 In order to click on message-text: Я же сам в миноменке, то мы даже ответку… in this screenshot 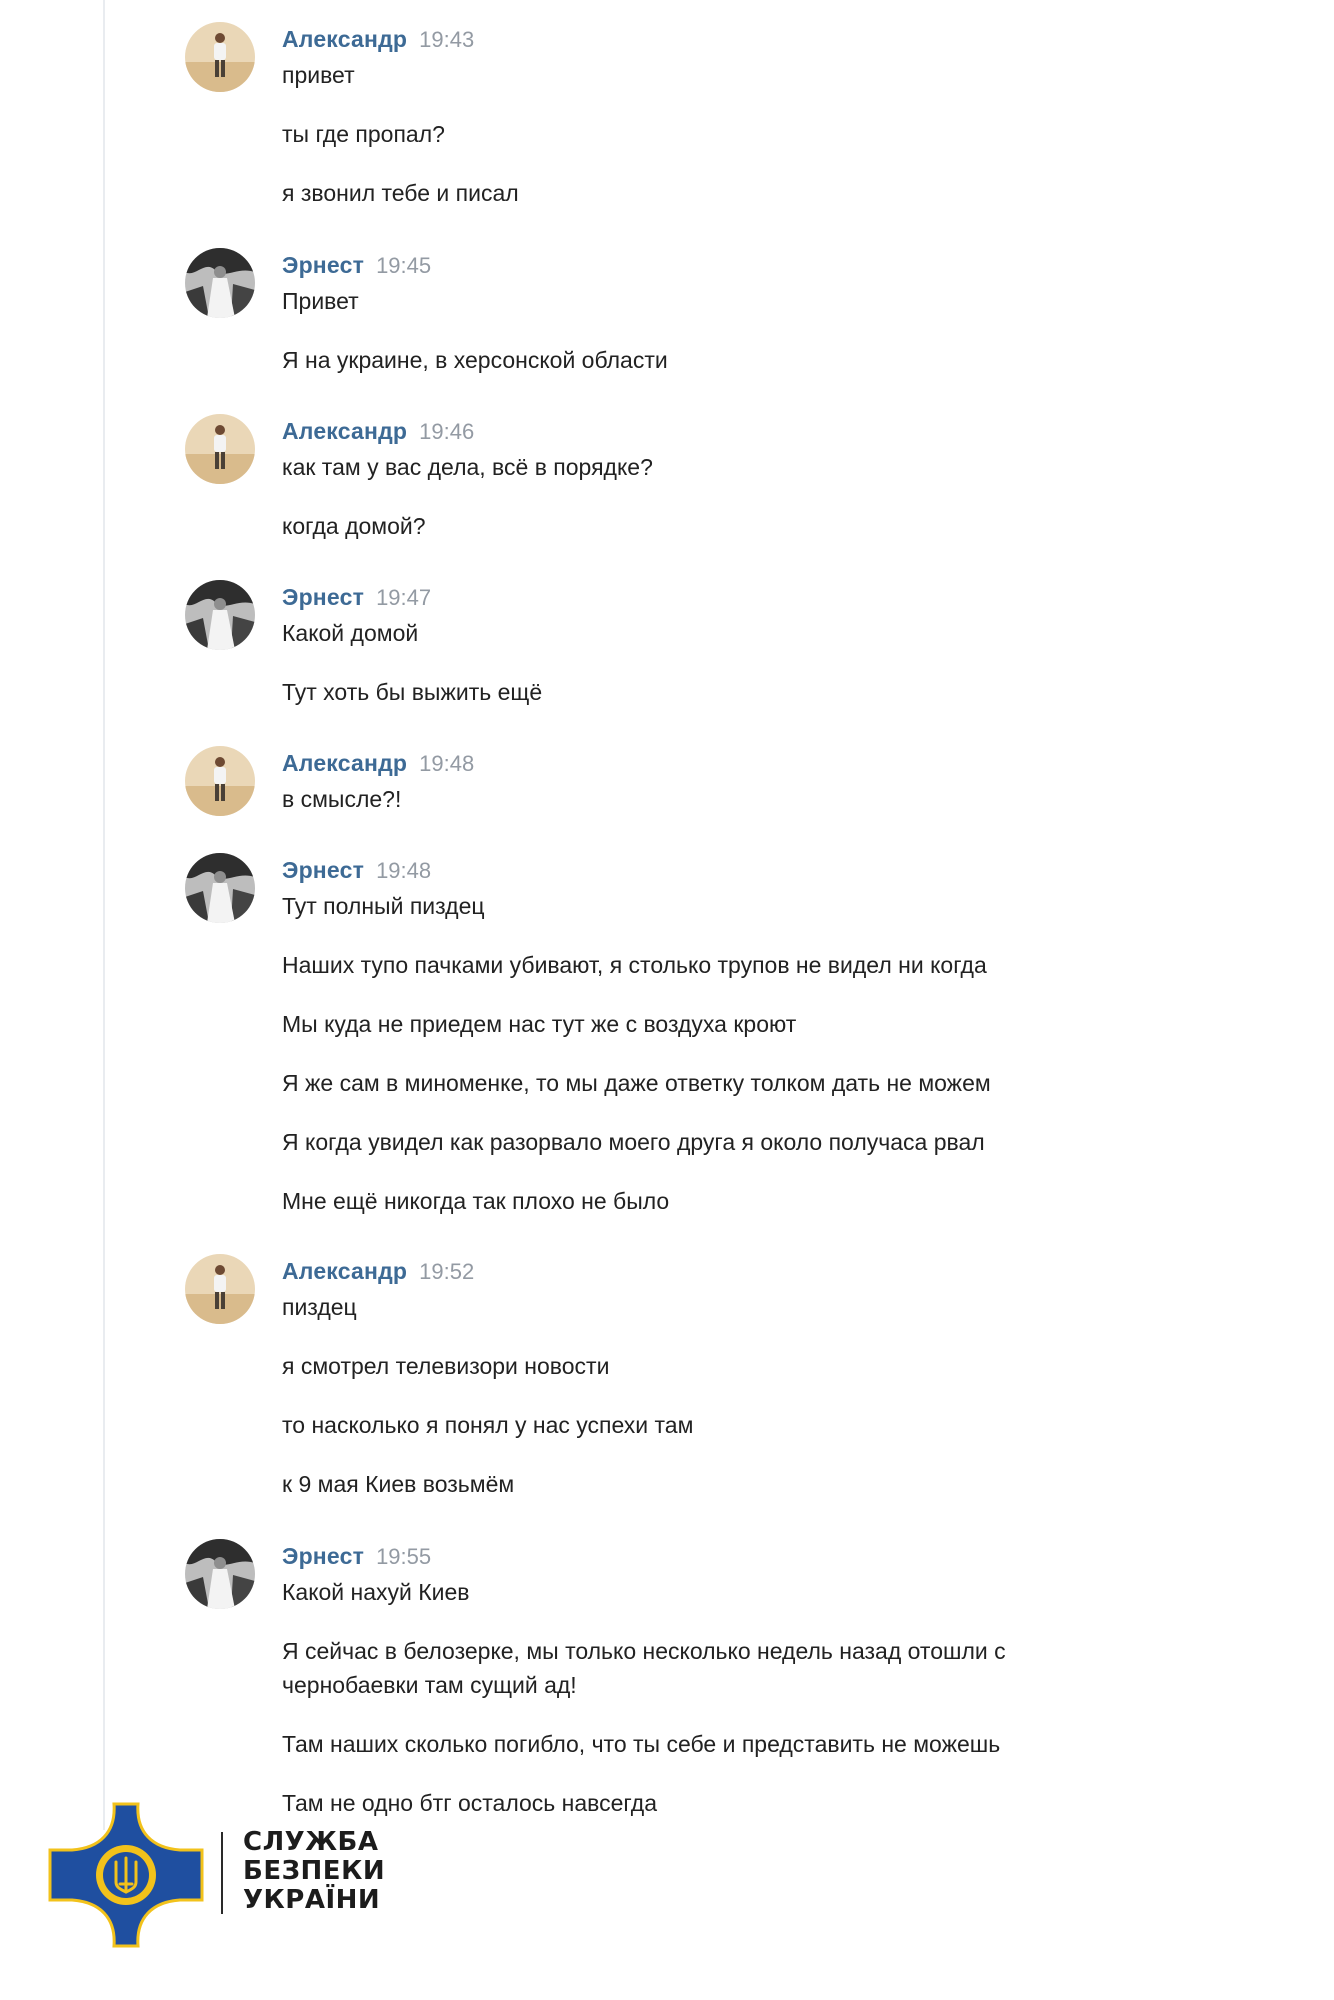, I will do `click(636, 1083)`.